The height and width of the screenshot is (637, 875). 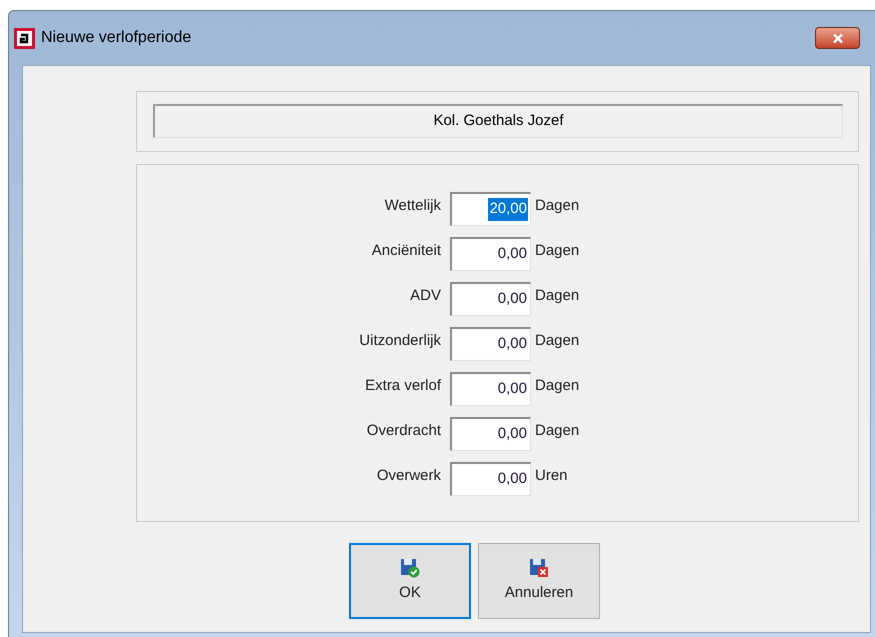 What do you see at coordinates (410, 581) in the screenshot?
I see `ok-button: OK` at bounding box center [410, 581].